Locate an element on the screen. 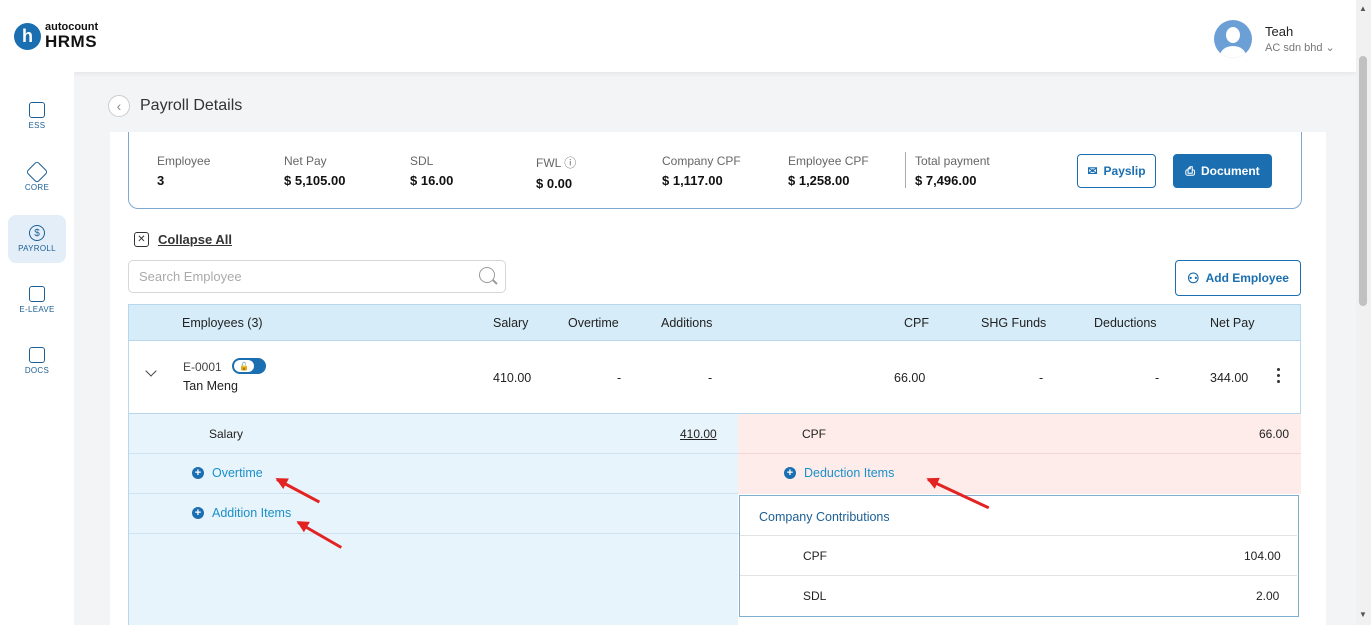 The height and width of the screenshot is (625, 1371). app-logo: h autocount HRMS is located at coordinates (56, 36).